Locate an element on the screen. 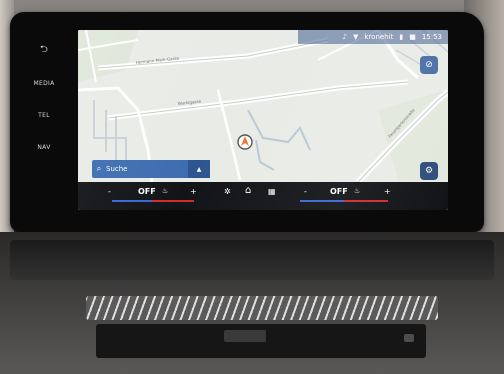 The height and width of the screenshot is (374, 504). left-temp-value: OFF is located at coordinates (147, 191).